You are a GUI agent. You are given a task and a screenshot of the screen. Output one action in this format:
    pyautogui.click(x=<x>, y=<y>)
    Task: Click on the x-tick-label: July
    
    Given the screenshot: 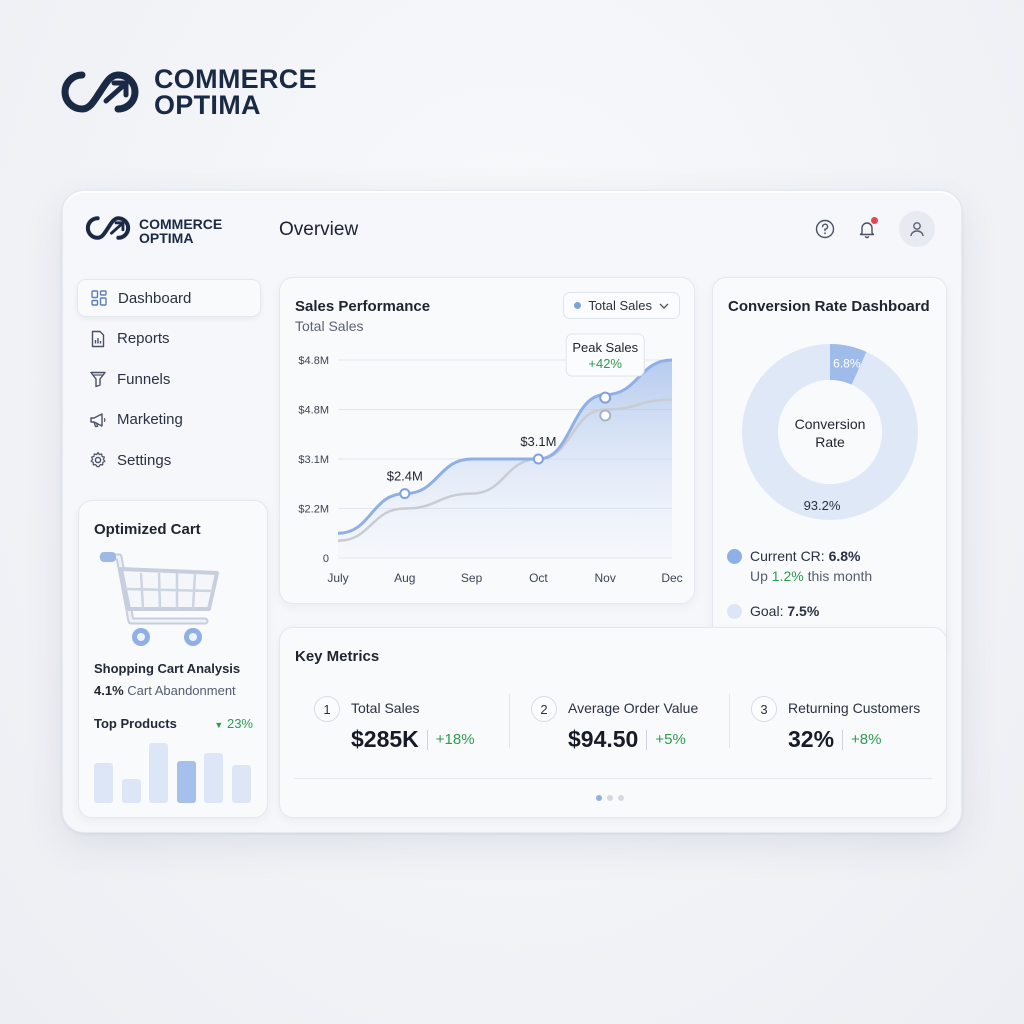 What is the action you would take?
    pyautogui.click(x=337, y=578)
    